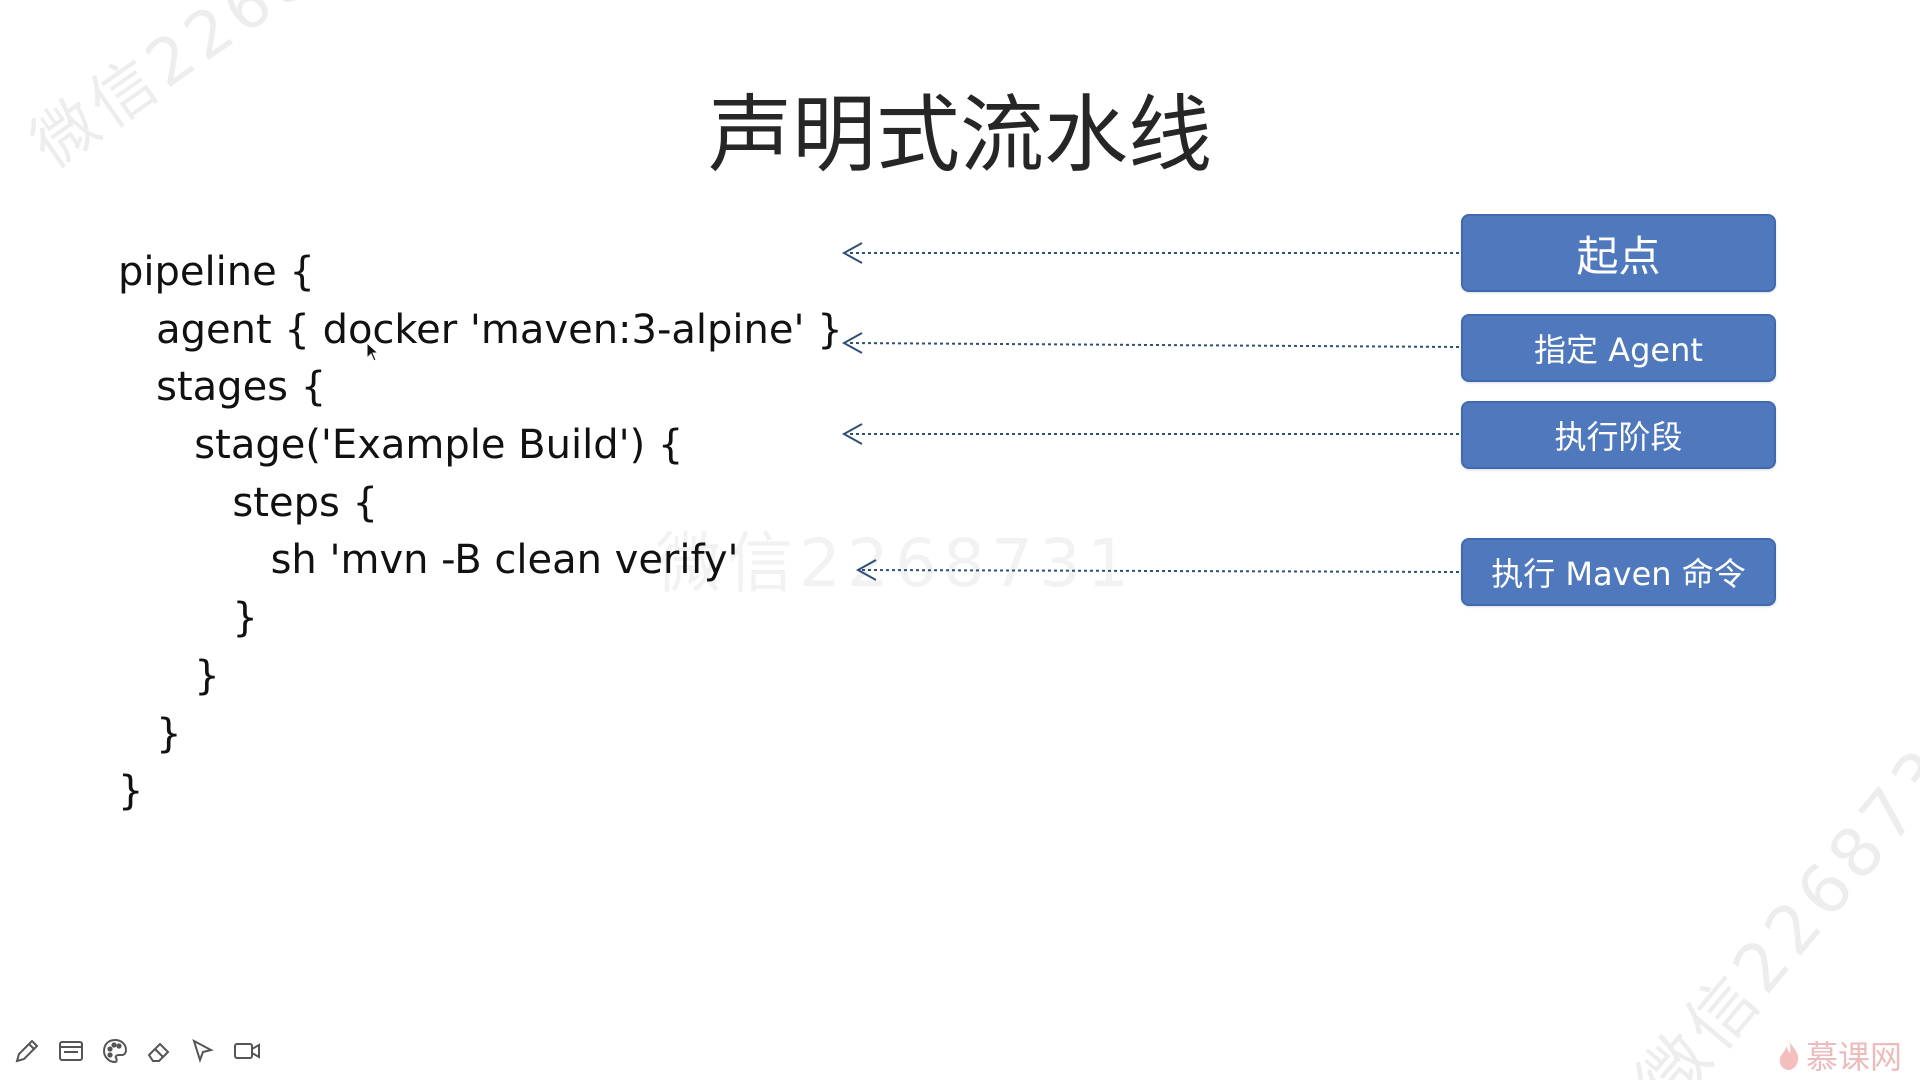 This screenshot has height=1080, width=1920. I want to click on annotation-toolbar, so click(137, 1051).